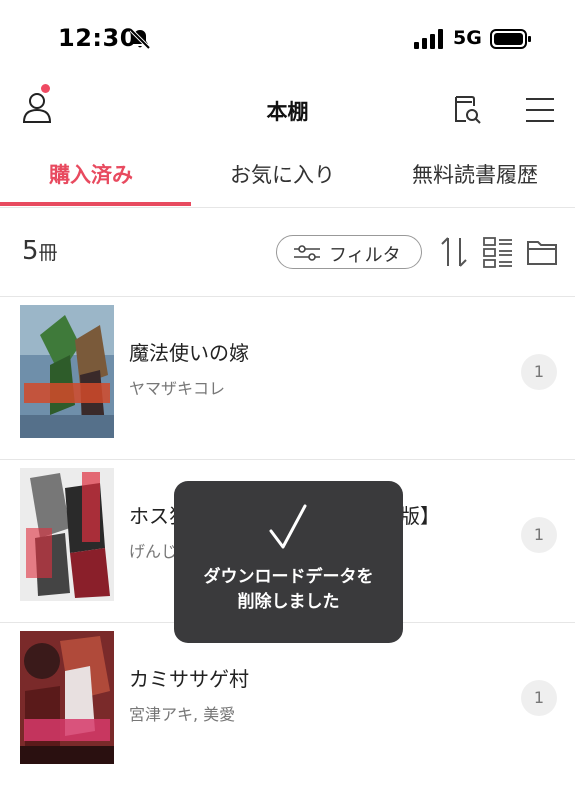 The image size is (575, 785). Describe the element at coordinates (189, 679) in the screenshot. I see `book-title: カミササゲ村` at that location.